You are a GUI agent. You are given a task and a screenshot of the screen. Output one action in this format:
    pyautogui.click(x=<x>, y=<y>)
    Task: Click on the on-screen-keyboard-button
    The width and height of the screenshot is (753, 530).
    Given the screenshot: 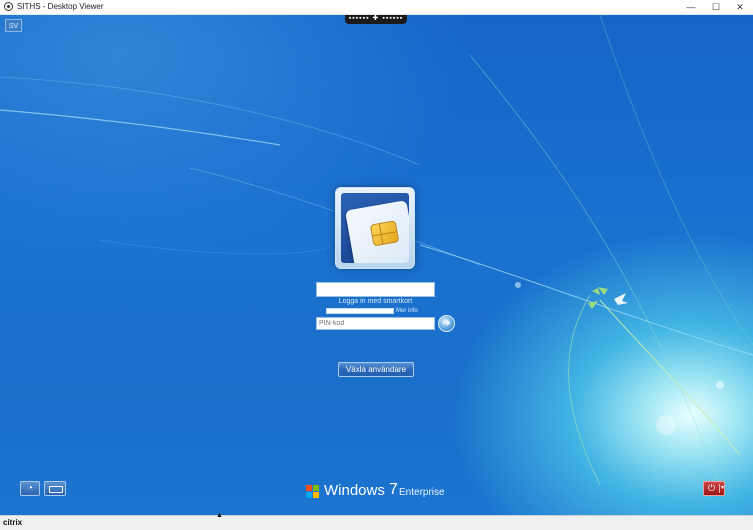 What is the action you would take?
    pyautogui.click(x=55, y=488)
    